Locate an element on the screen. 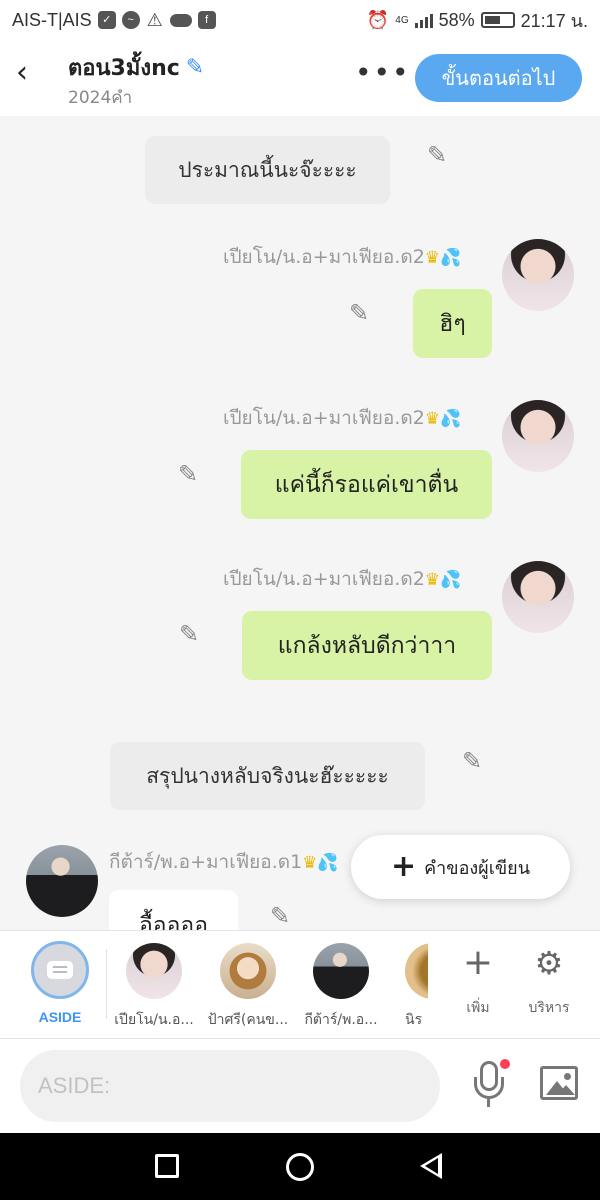 This screenshot has height=1200, width=600. composer is located at coordinates (300, 1085).